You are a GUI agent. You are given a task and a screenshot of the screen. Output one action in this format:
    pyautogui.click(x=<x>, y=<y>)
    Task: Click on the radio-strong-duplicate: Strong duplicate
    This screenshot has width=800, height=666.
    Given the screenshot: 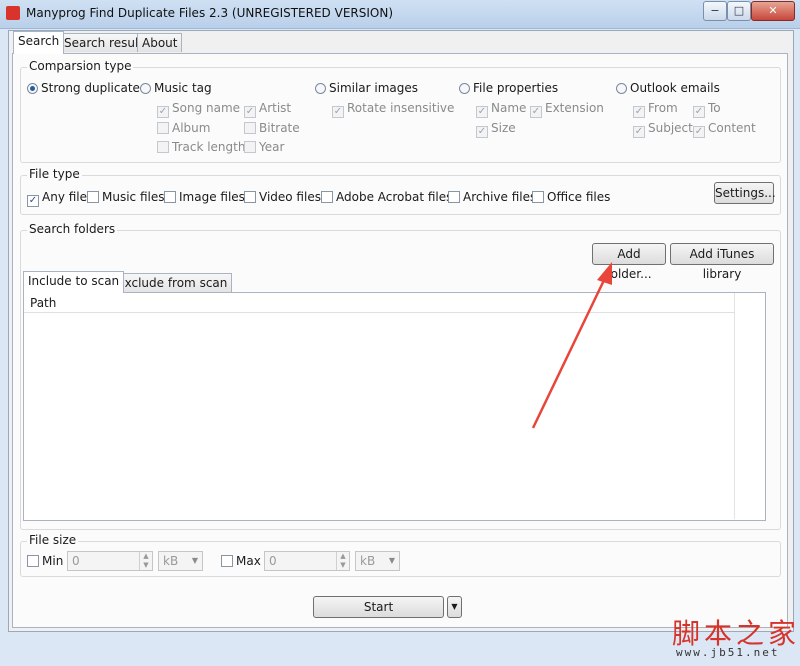 What is the action you would take?
    pyautogui.click(x=83, y=88)
    